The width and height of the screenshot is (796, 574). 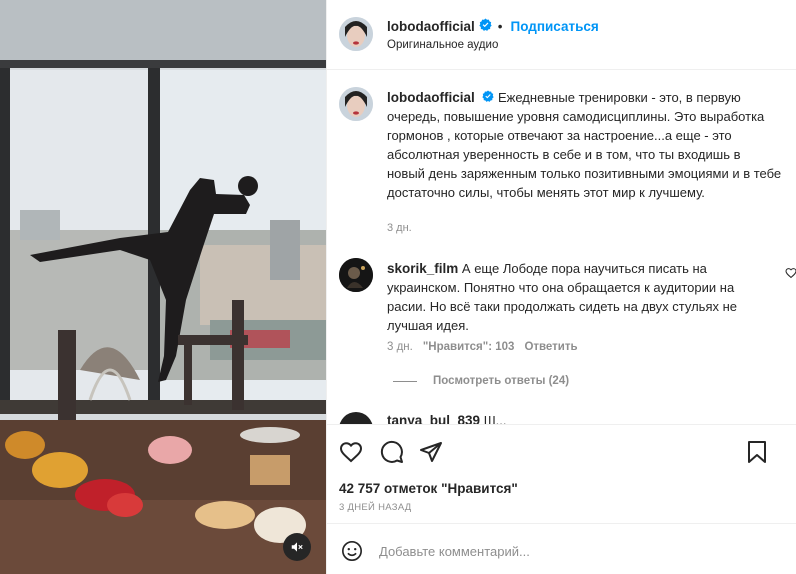 I want to click on post-date: 3 ДНЕЙ НАЗАД, so click(x=375, y=507).